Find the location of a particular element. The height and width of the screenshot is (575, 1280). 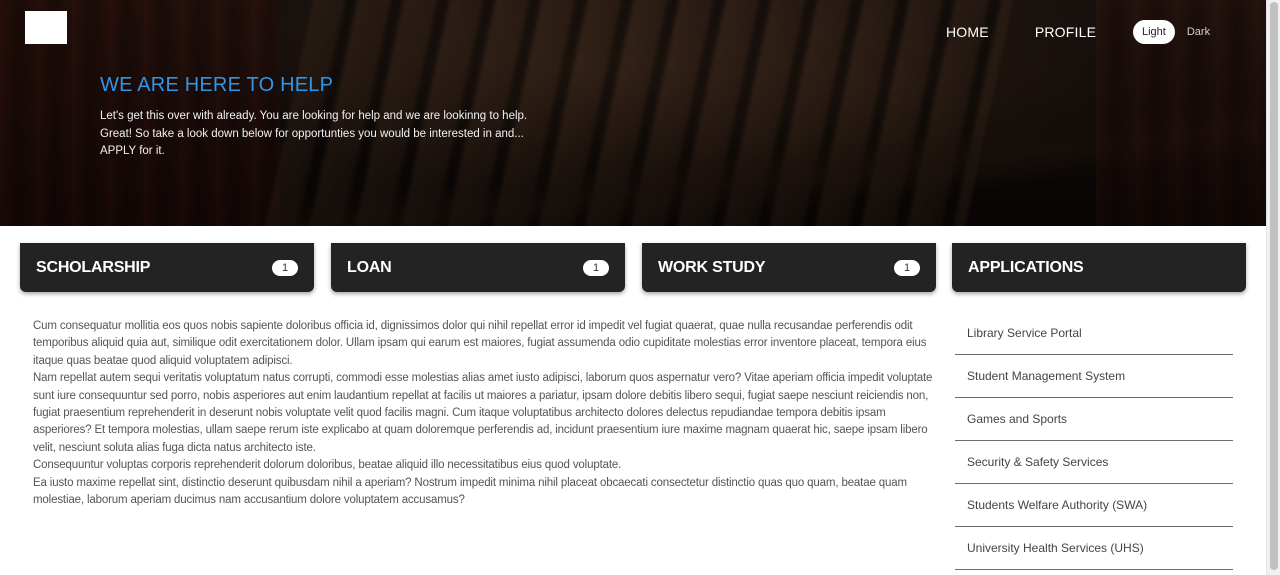

theme-dark-option: Dark is located at coordinates (1198, 32).